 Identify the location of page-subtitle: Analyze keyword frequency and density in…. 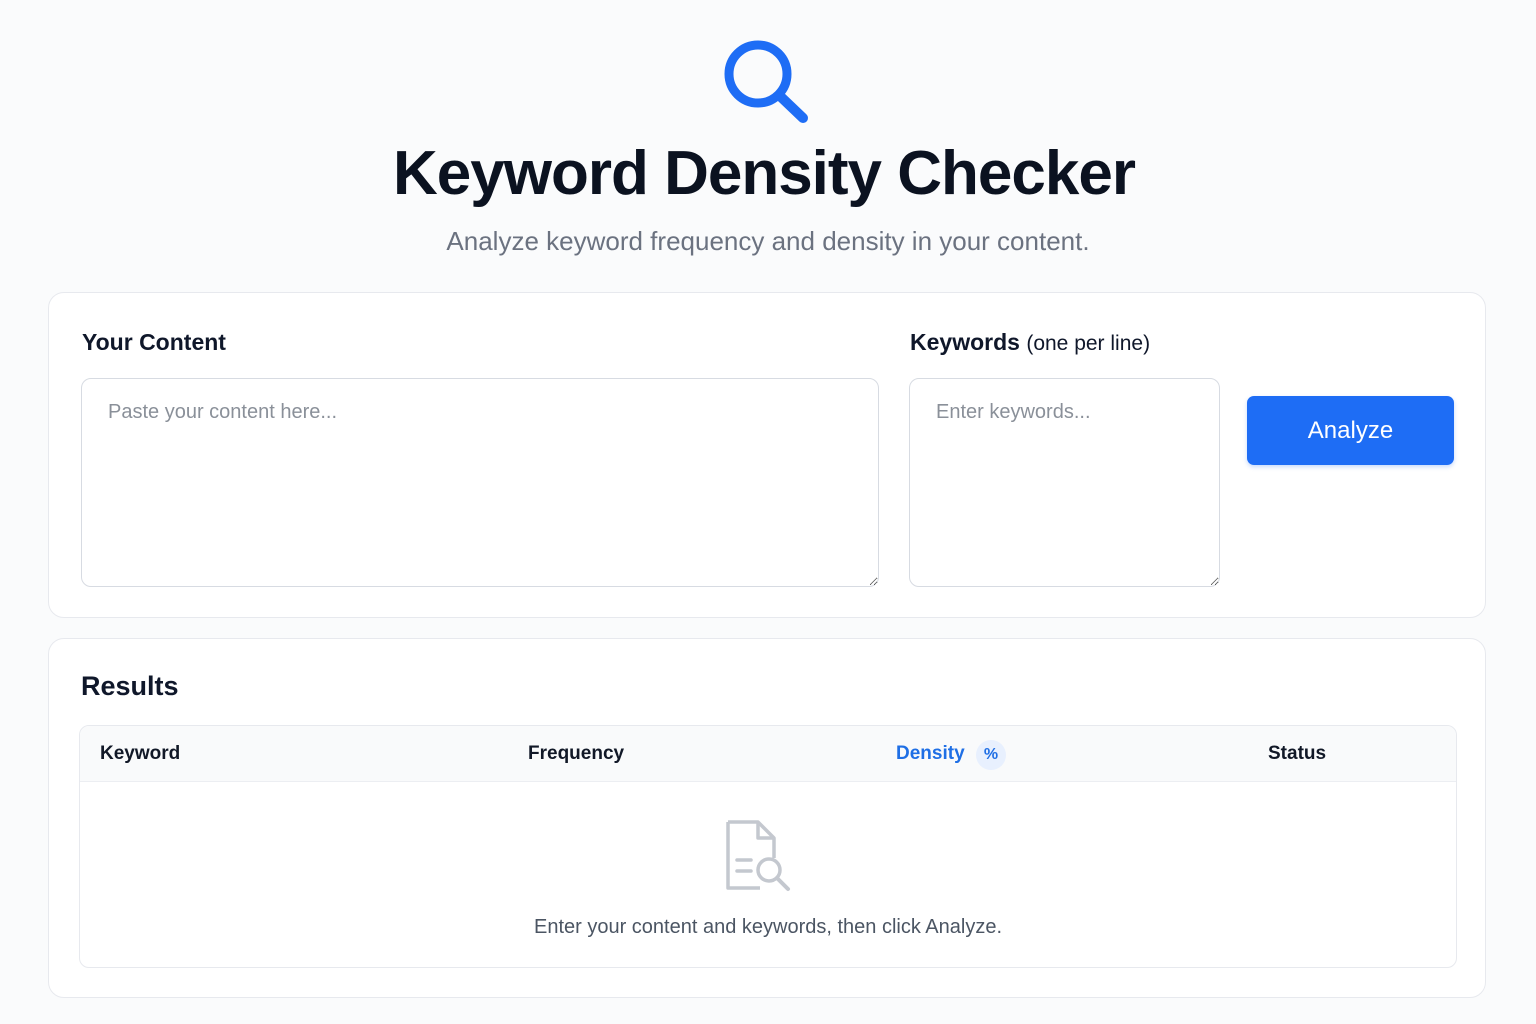
(768, 241).